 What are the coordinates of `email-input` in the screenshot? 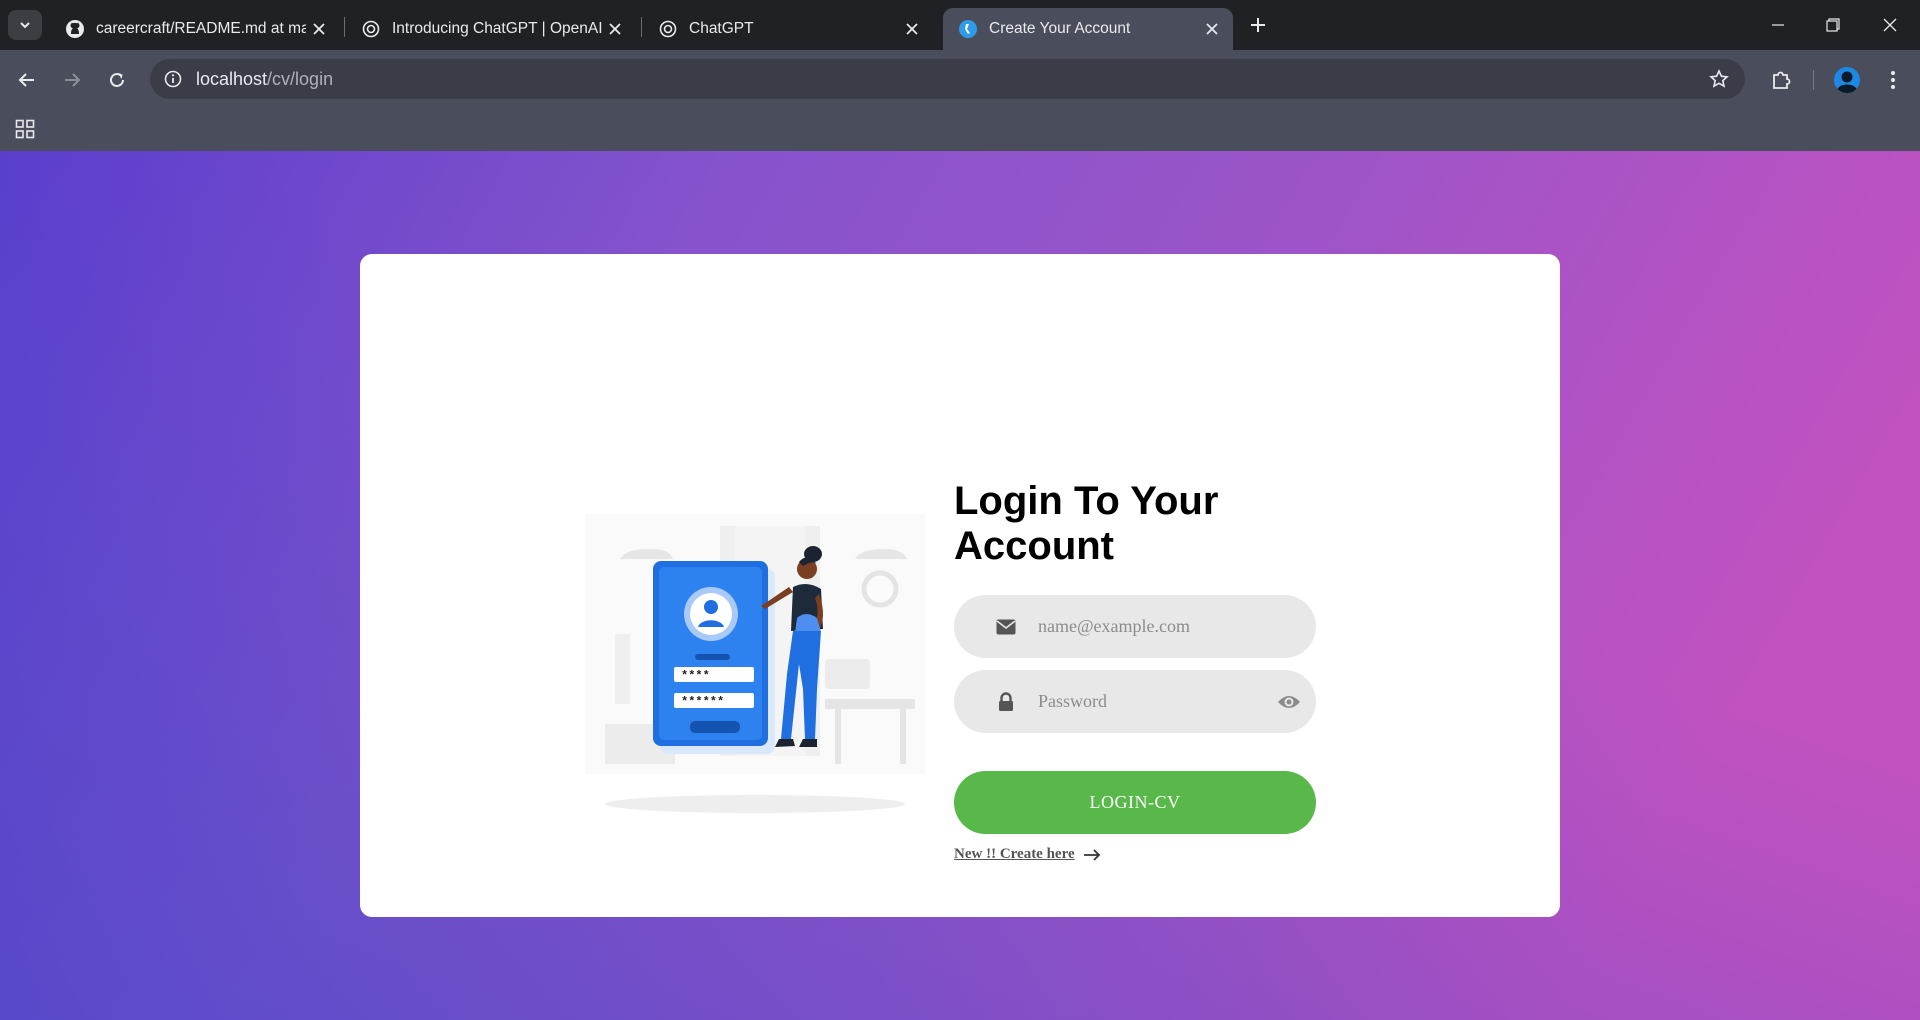 It's located at (1158, 626).